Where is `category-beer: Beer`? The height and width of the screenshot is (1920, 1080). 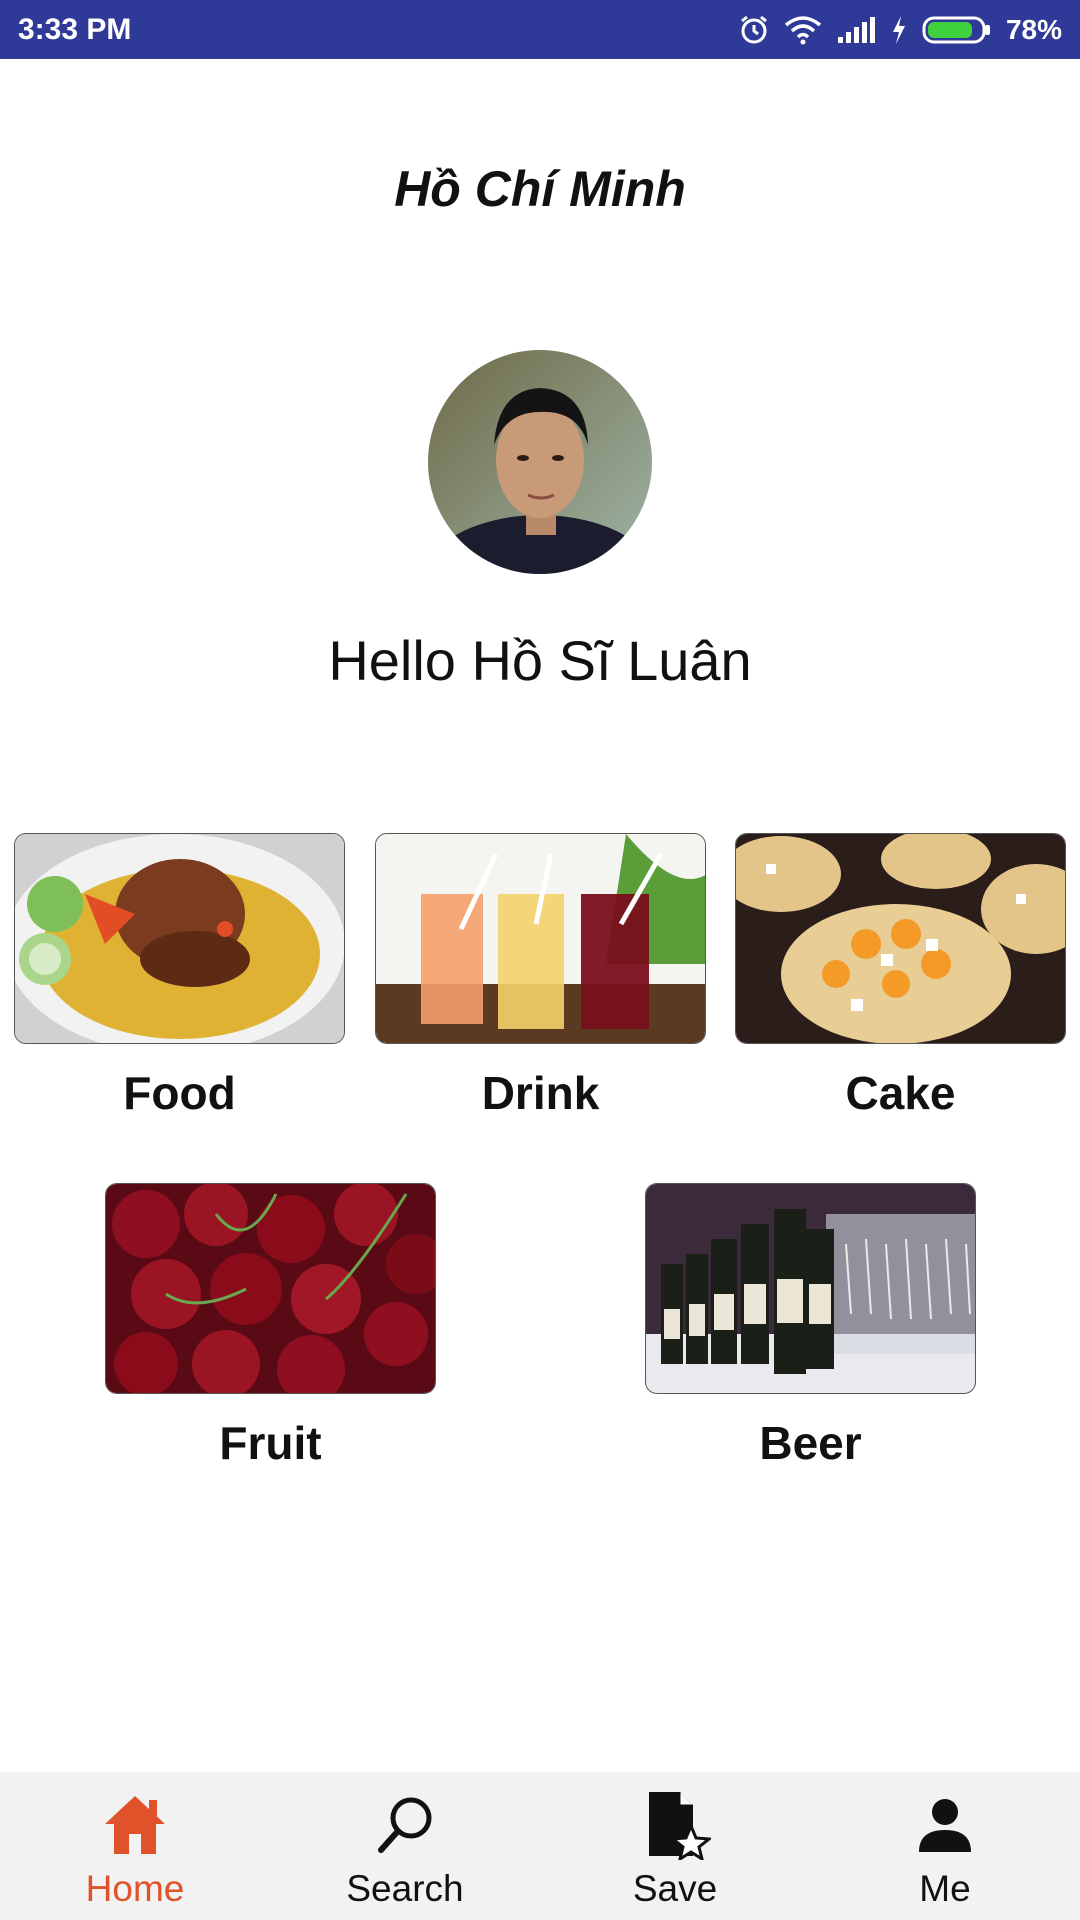 category-beer: Beer is located at coordinates (810, 1326).